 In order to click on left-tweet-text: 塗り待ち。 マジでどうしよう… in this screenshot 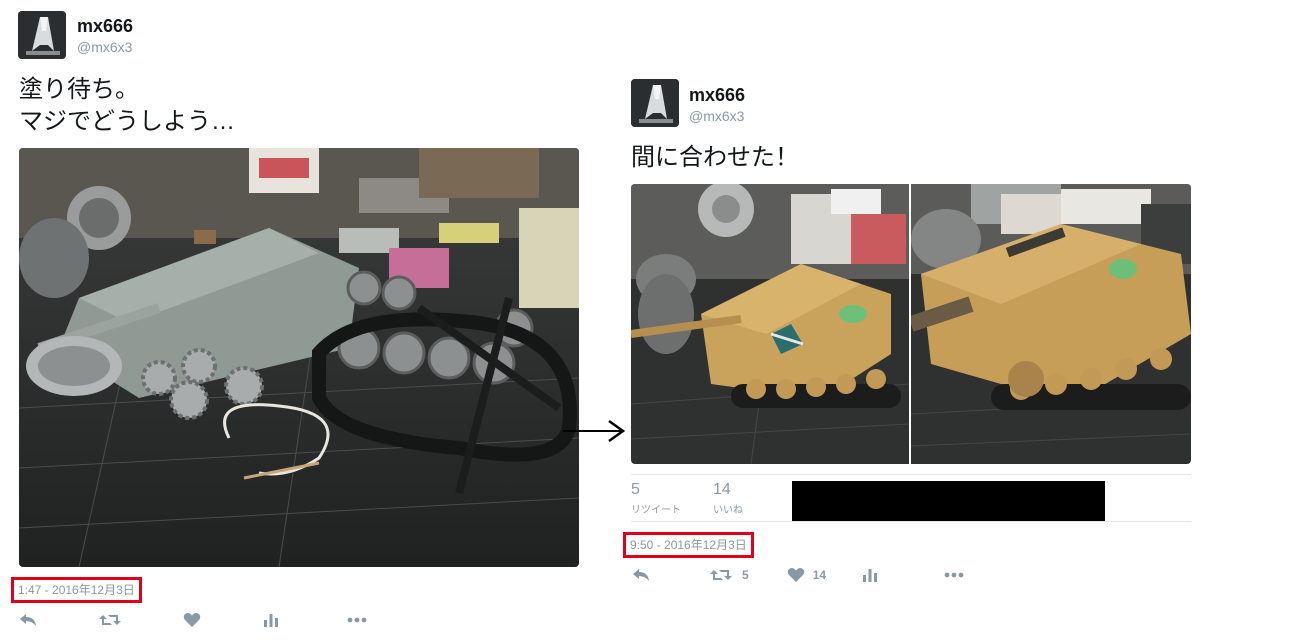, I will do `click(127, 105)`.